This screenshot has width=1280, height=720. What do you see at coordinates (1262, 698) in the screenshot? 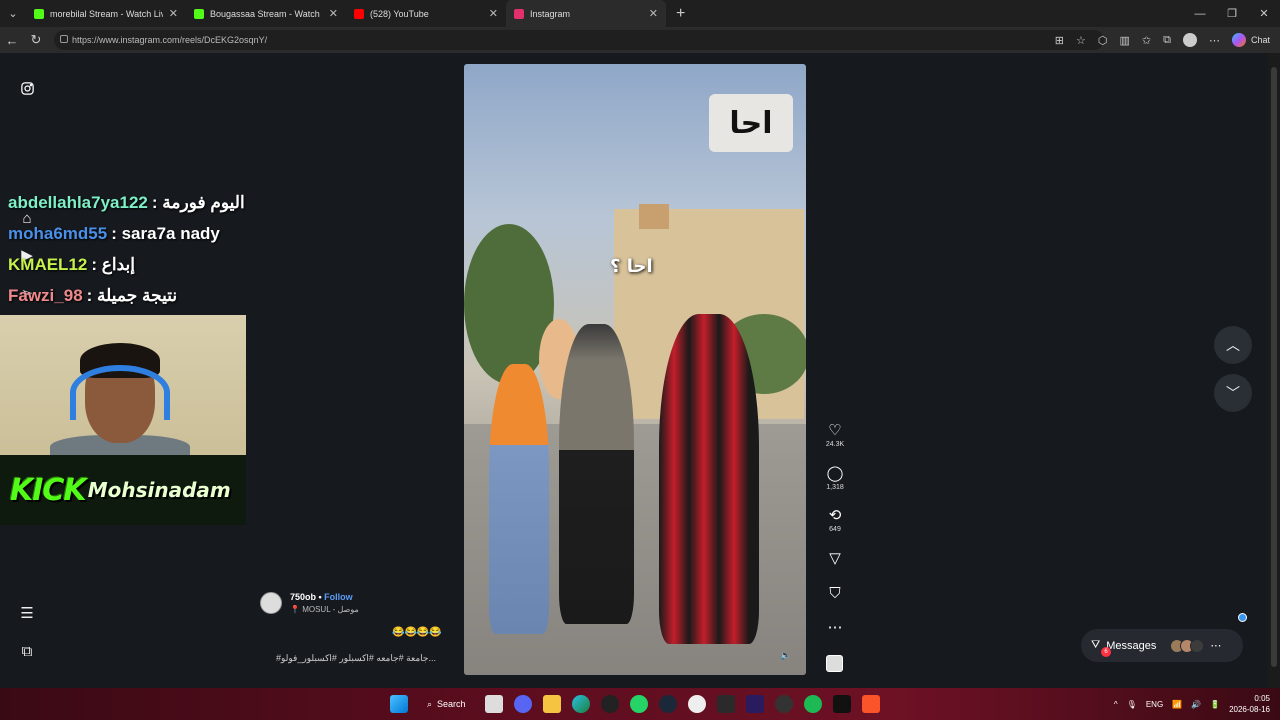
I see `clock-time: 0:05` at bounding box center [1262, 698].